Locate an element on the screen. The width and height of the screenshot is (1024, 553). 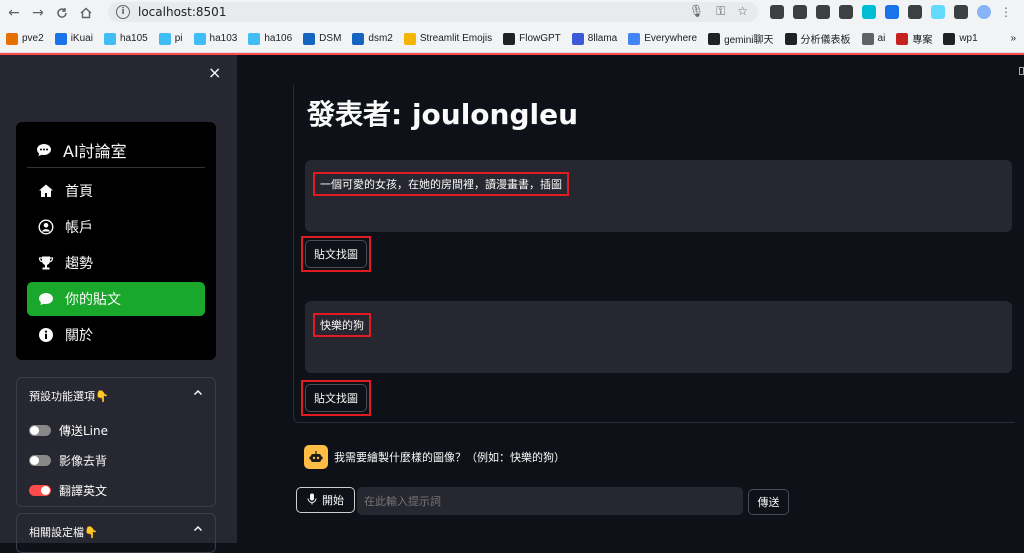
bookmark-item: pve2 is located at coordinates (25, 38).